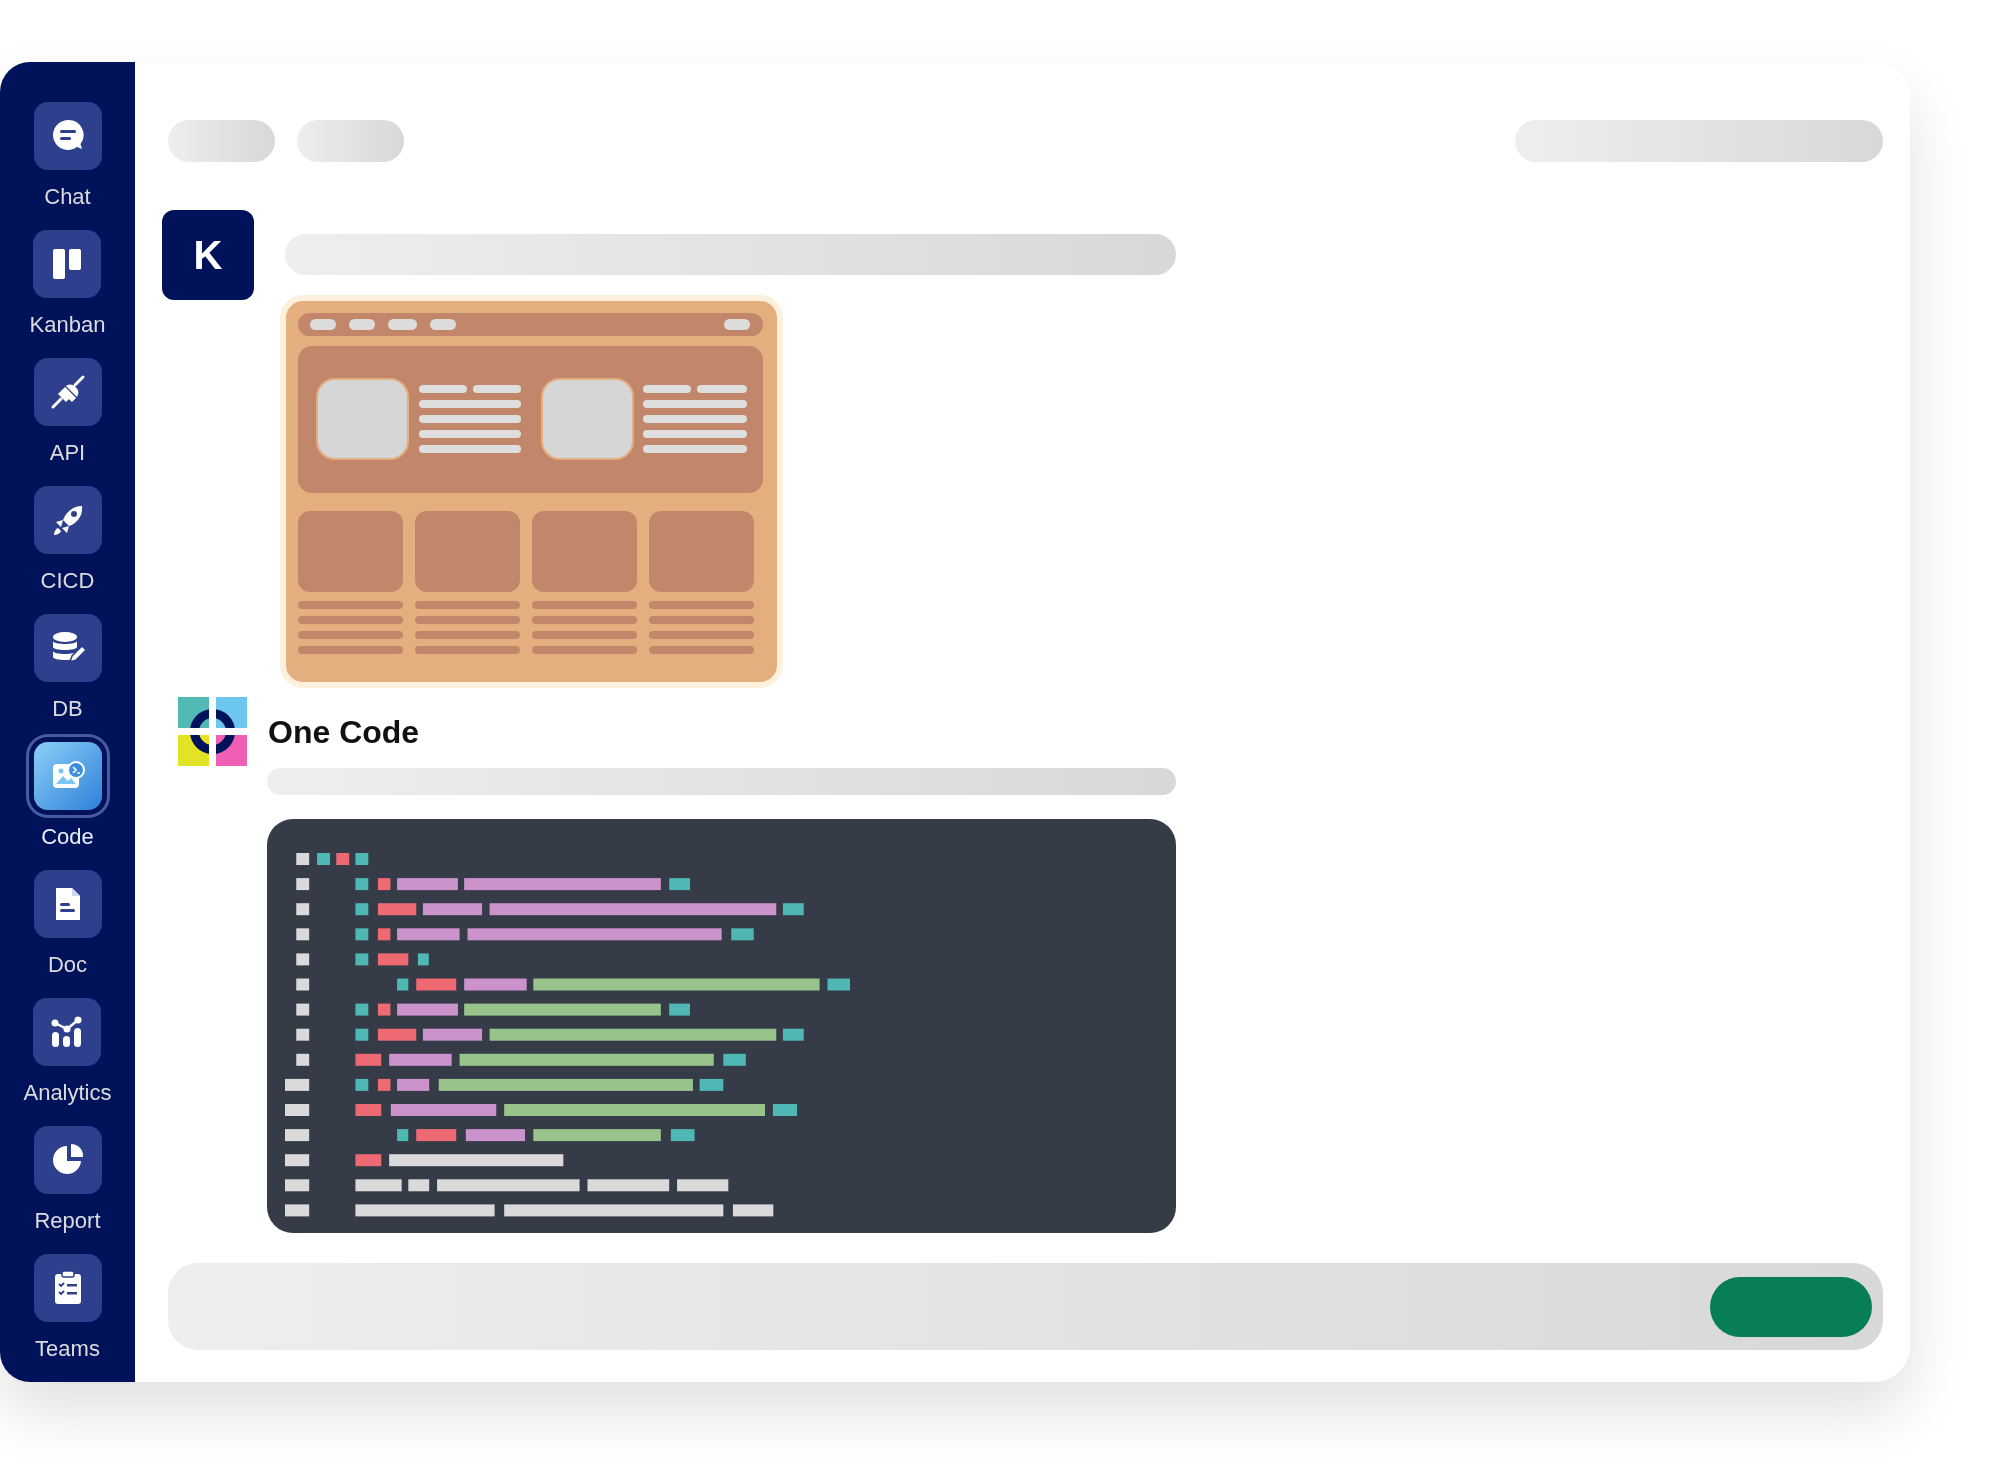 The image size is (2010, 1481). What do you see at coordinates (67, 453) in the screenshot?
I see `sidebar-label: API` at bounding box center [67, 453].